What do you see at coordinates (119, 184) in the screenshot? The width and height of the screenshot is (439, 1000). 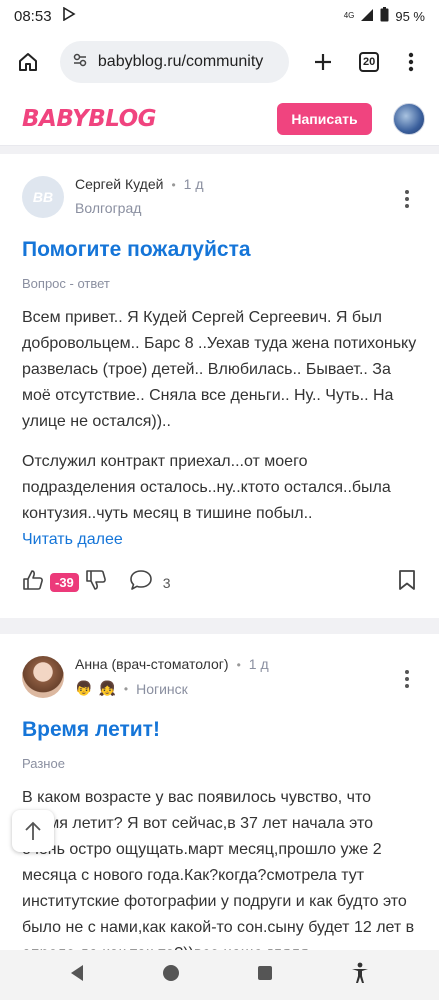 I see `author-name: Сергей Кудей` at bounding box center [119, 184].